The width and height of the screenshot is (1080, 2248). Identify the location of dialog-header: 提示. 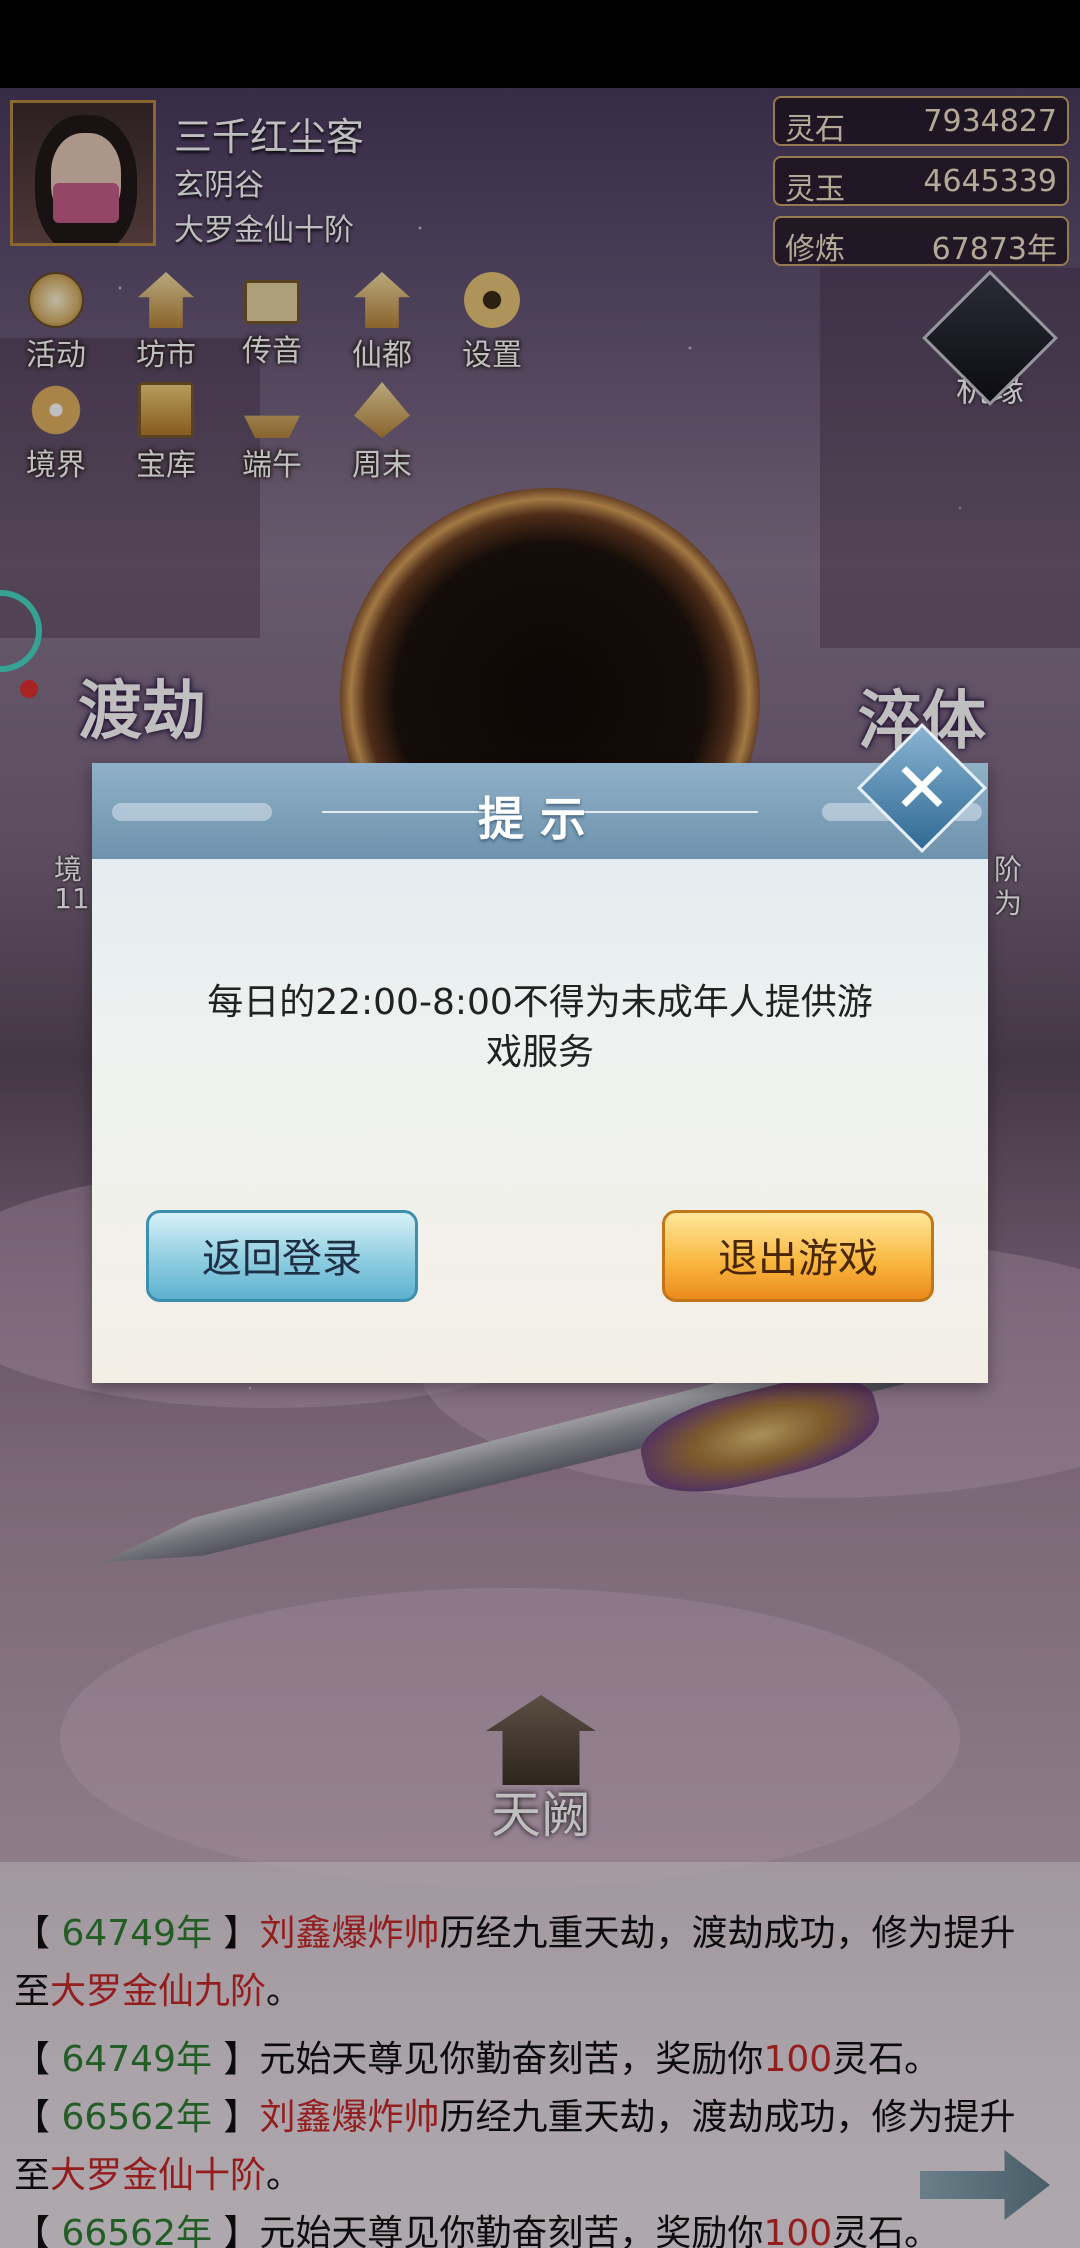
(540, 811).